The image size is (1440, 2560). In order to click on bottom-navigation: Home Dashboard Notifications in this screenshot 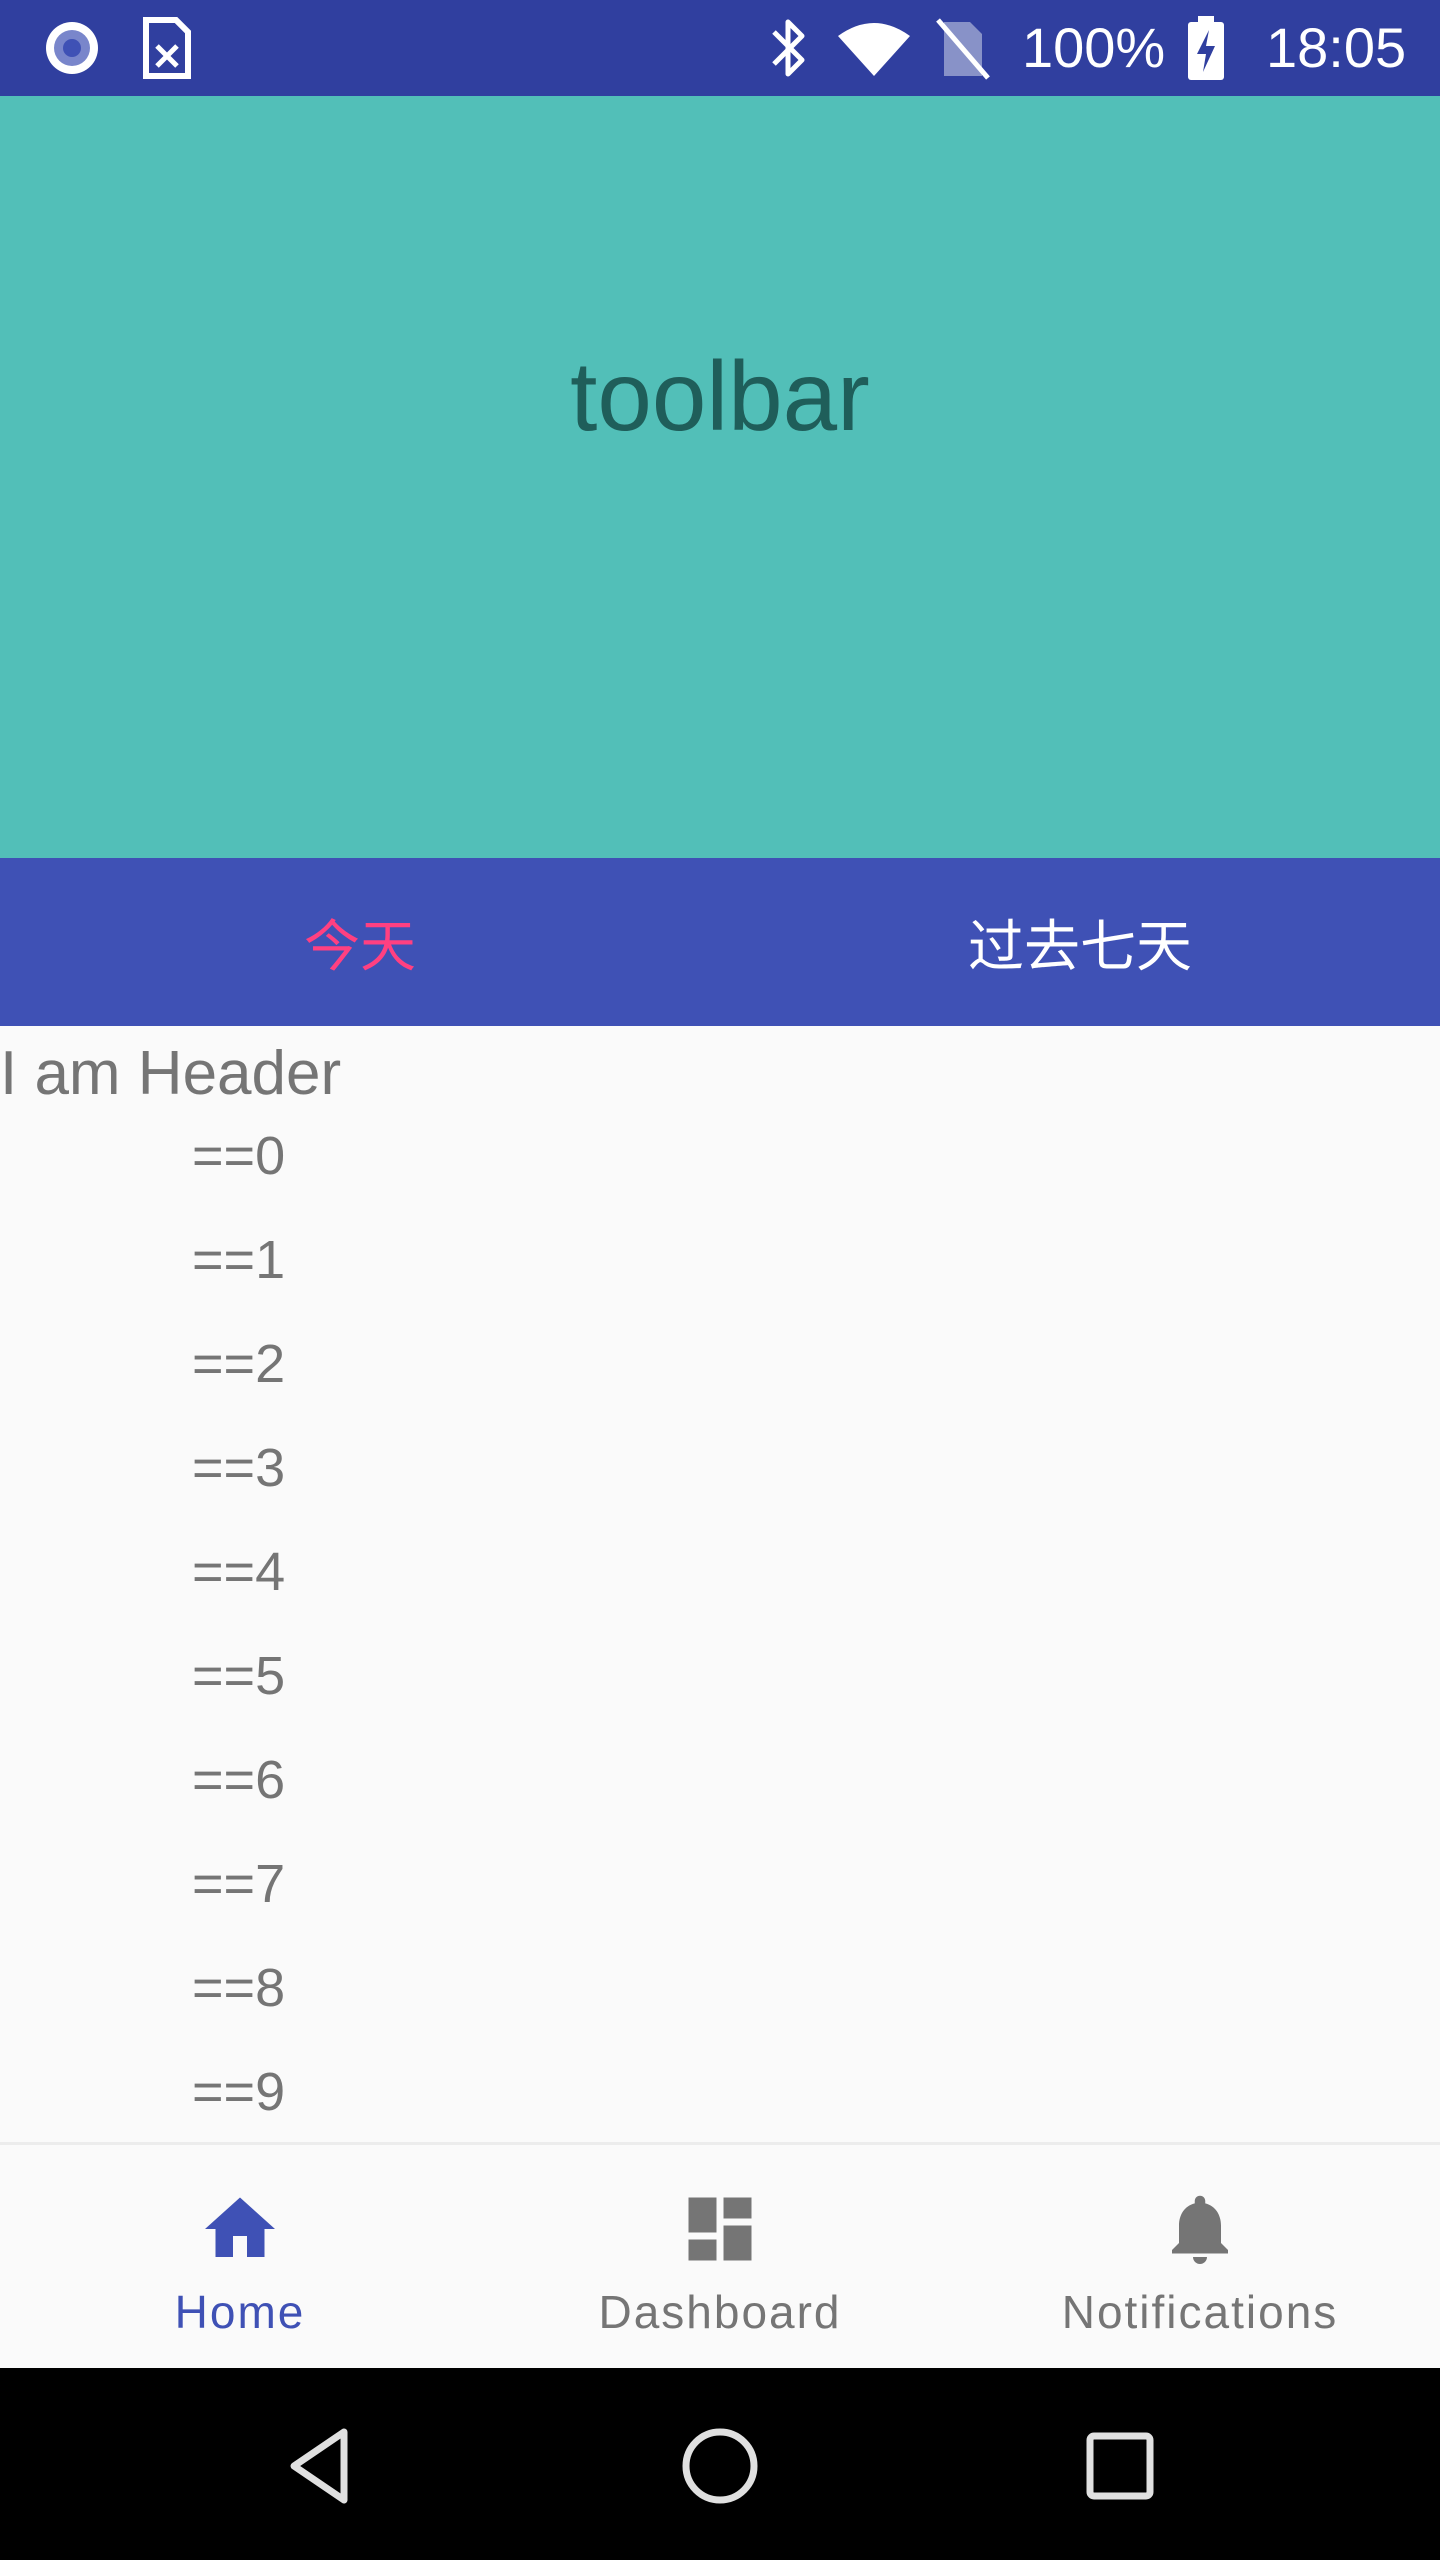, I will do `click(720, 2256)`.